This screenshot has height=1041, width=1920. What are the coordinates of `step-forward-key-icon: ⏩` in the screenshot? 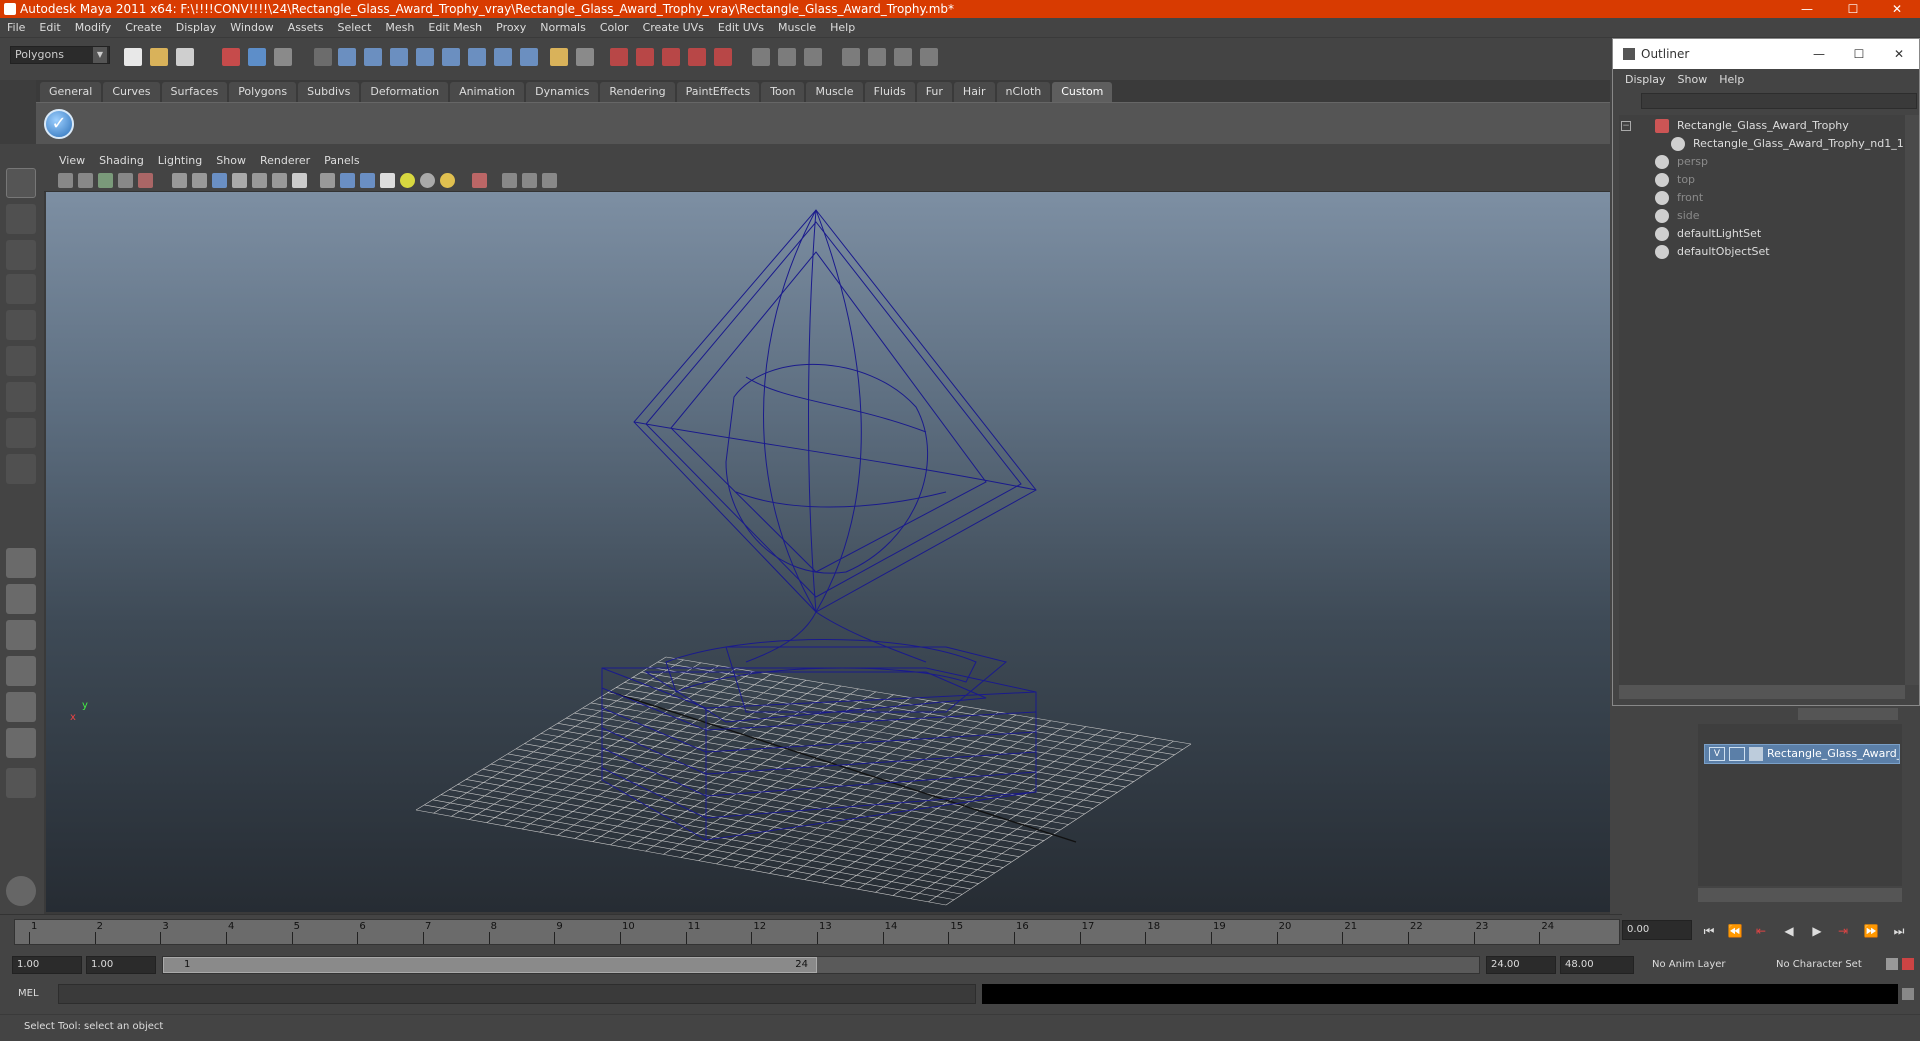 It's located at (1871, 931).